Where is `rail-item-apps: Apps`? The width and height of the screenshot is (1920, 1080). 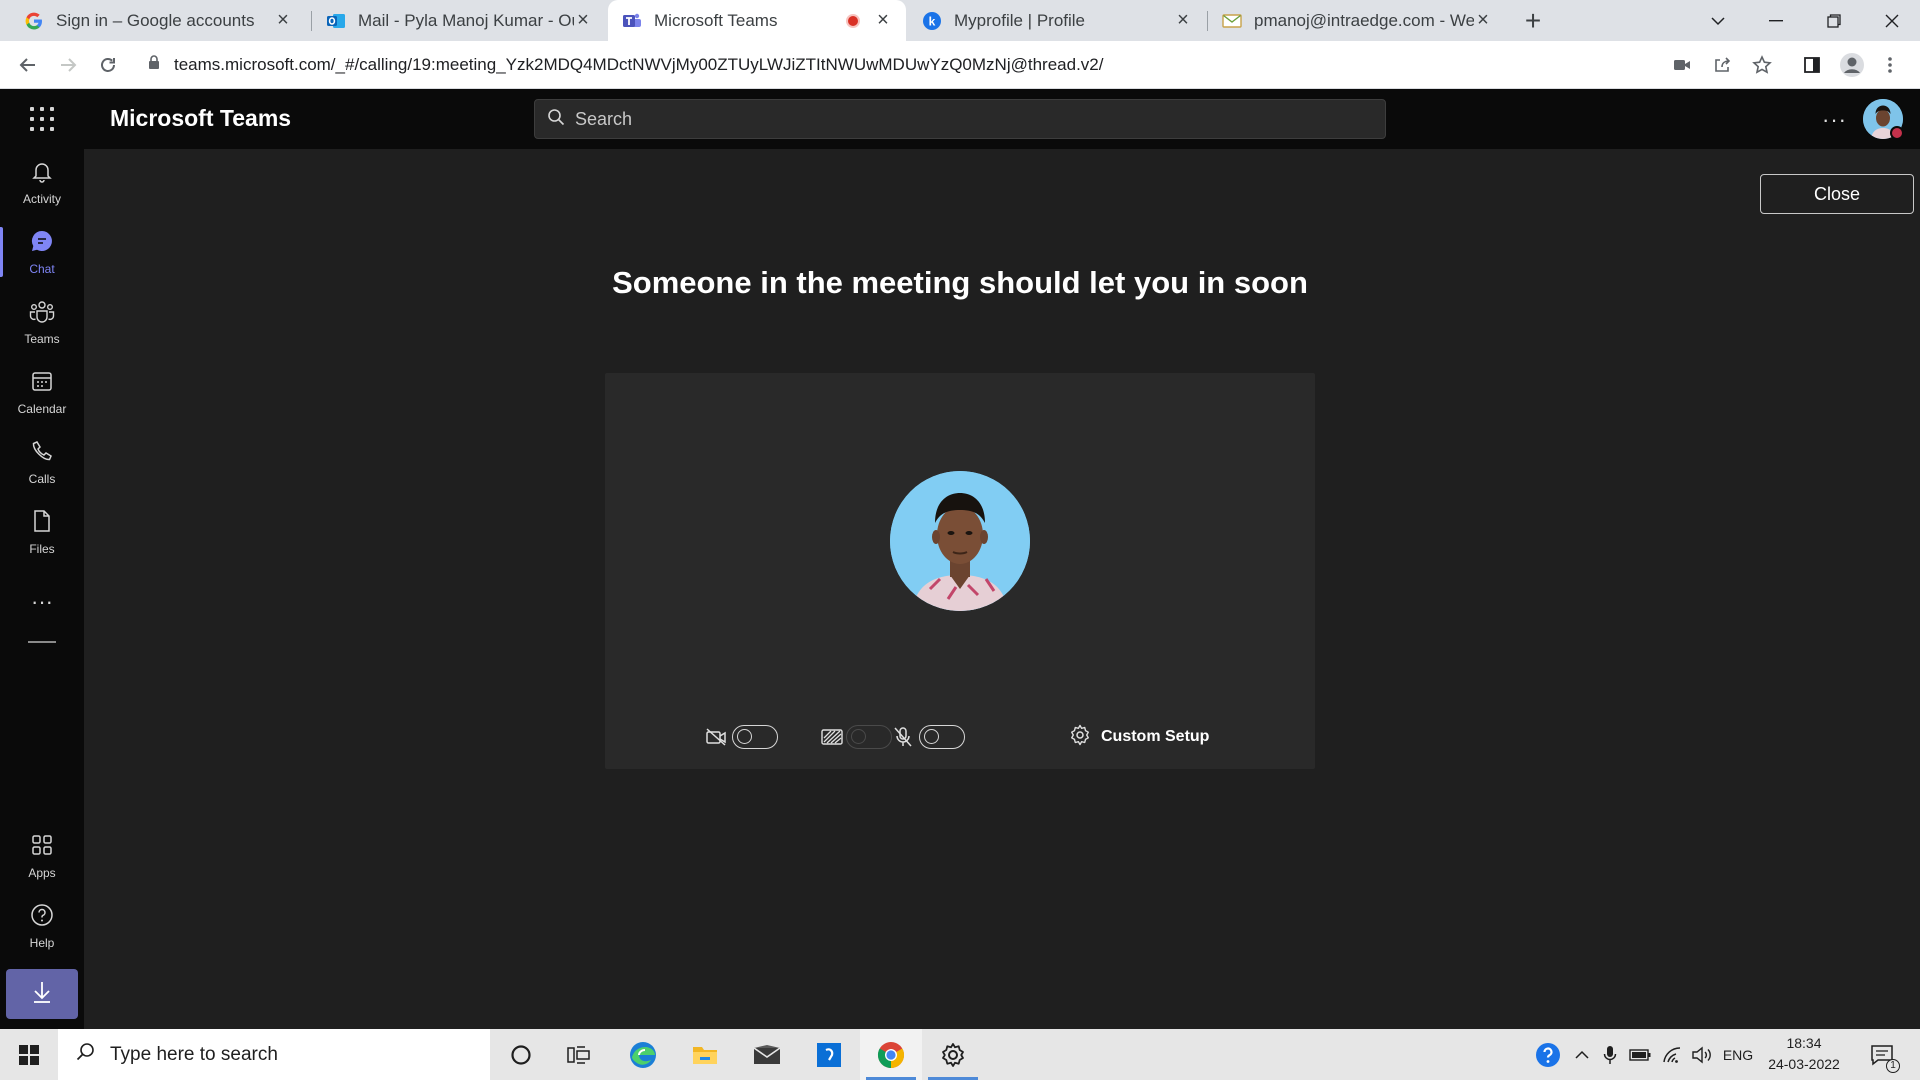
rail-item-apps: Apps is located at coordinates (42, 856).